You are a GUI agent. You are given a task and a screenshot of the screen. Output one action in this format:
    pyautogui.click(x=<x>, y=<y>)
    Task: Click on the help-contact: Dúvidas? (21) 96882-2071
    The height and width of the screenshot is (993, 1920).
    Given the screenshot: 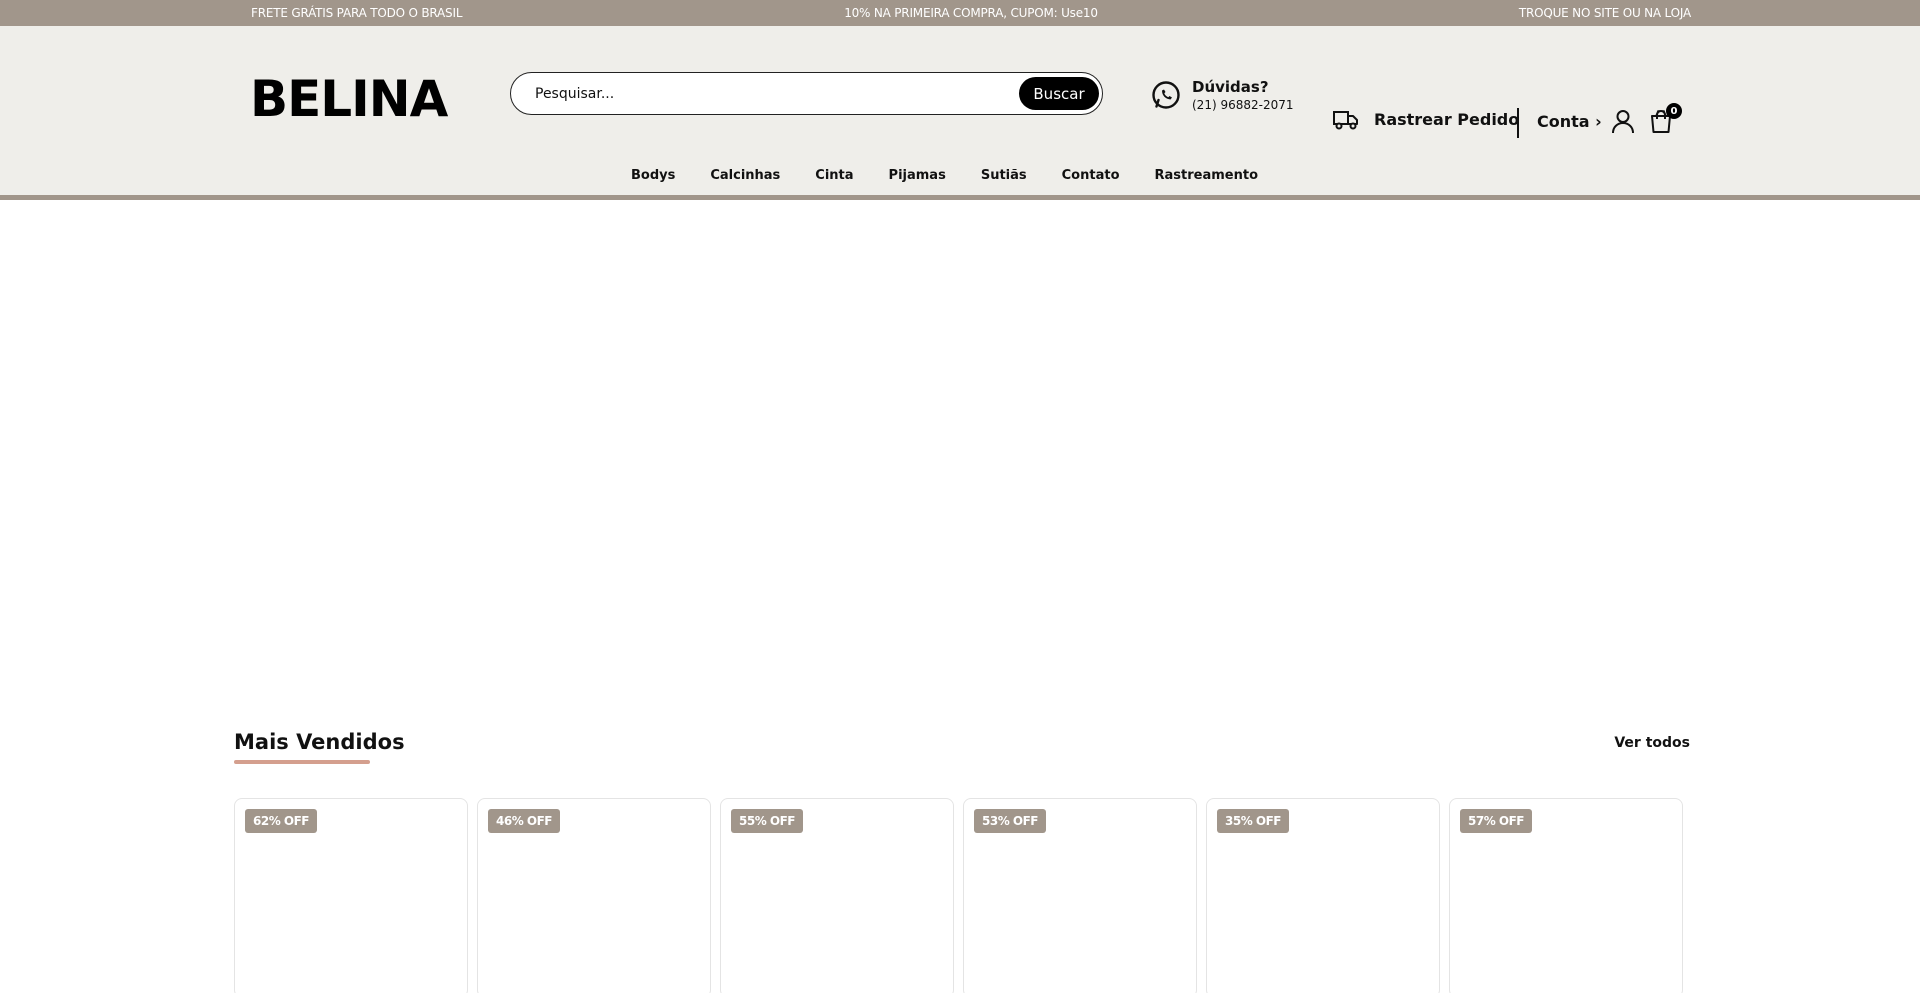 What is the action you would take?
    pyautogui.click(x=1222, y=95)
    